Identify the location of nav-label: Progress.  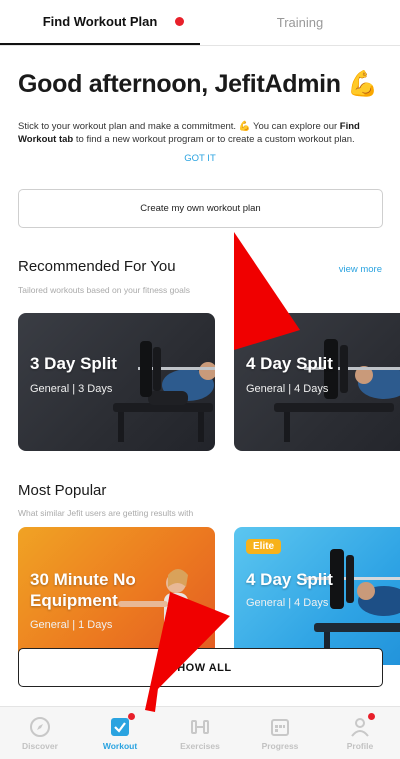
(280, 745).